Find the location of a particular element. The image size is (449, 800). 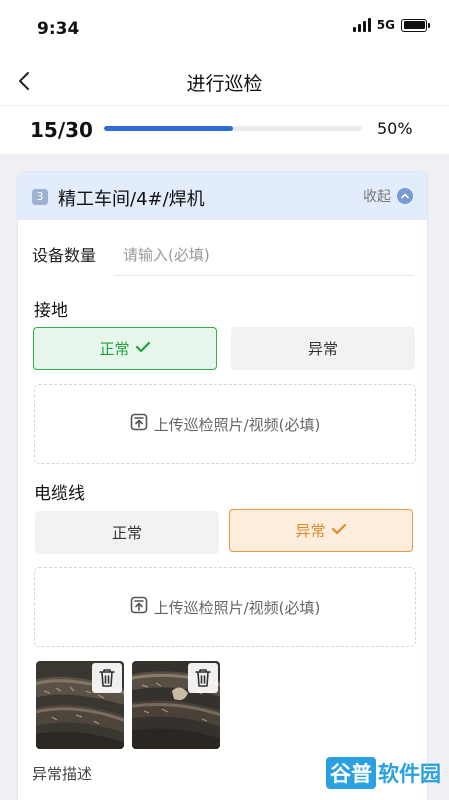

progress-bar is located at coordinates (233, 128).